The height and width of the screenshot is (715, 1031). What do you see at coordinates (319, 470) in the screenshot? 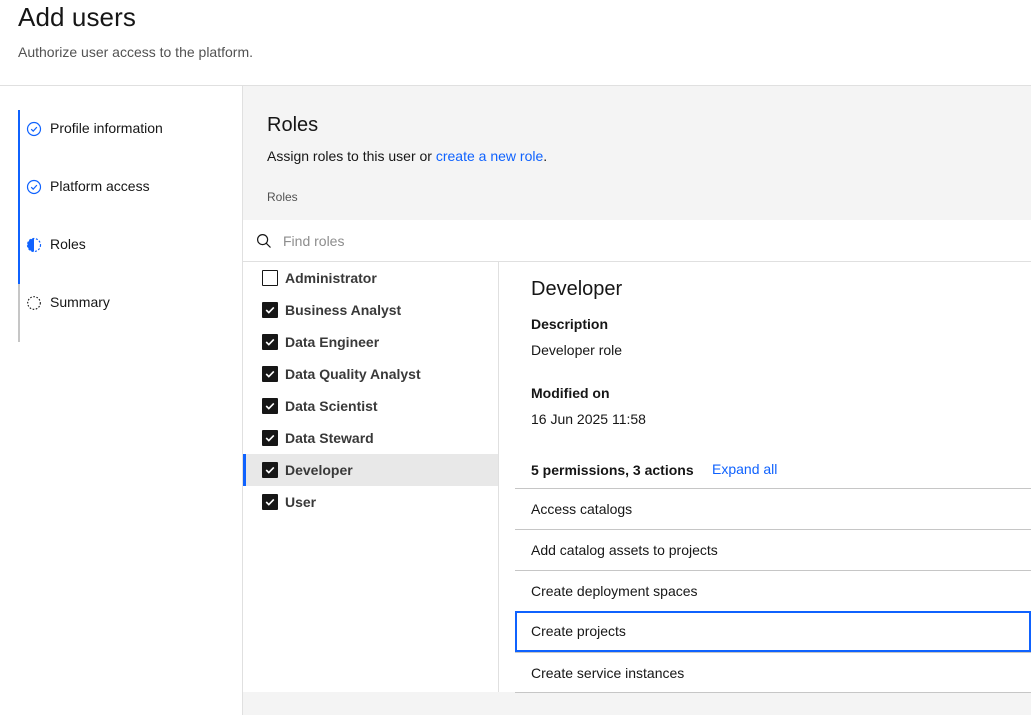
I see `role-label: Developer` at bounding box center [319, 470].